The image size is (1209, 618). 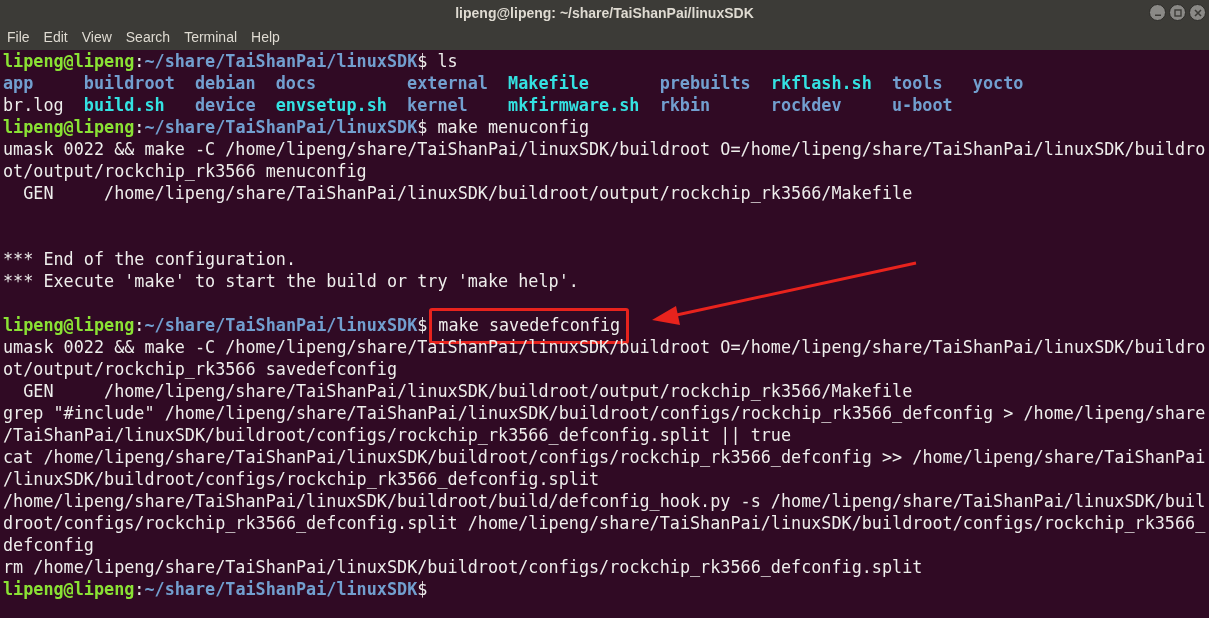 What do you see at coordinates (225, 106) in the screenshot?
I see `directory-name: device` at bounding box center [225, 106].